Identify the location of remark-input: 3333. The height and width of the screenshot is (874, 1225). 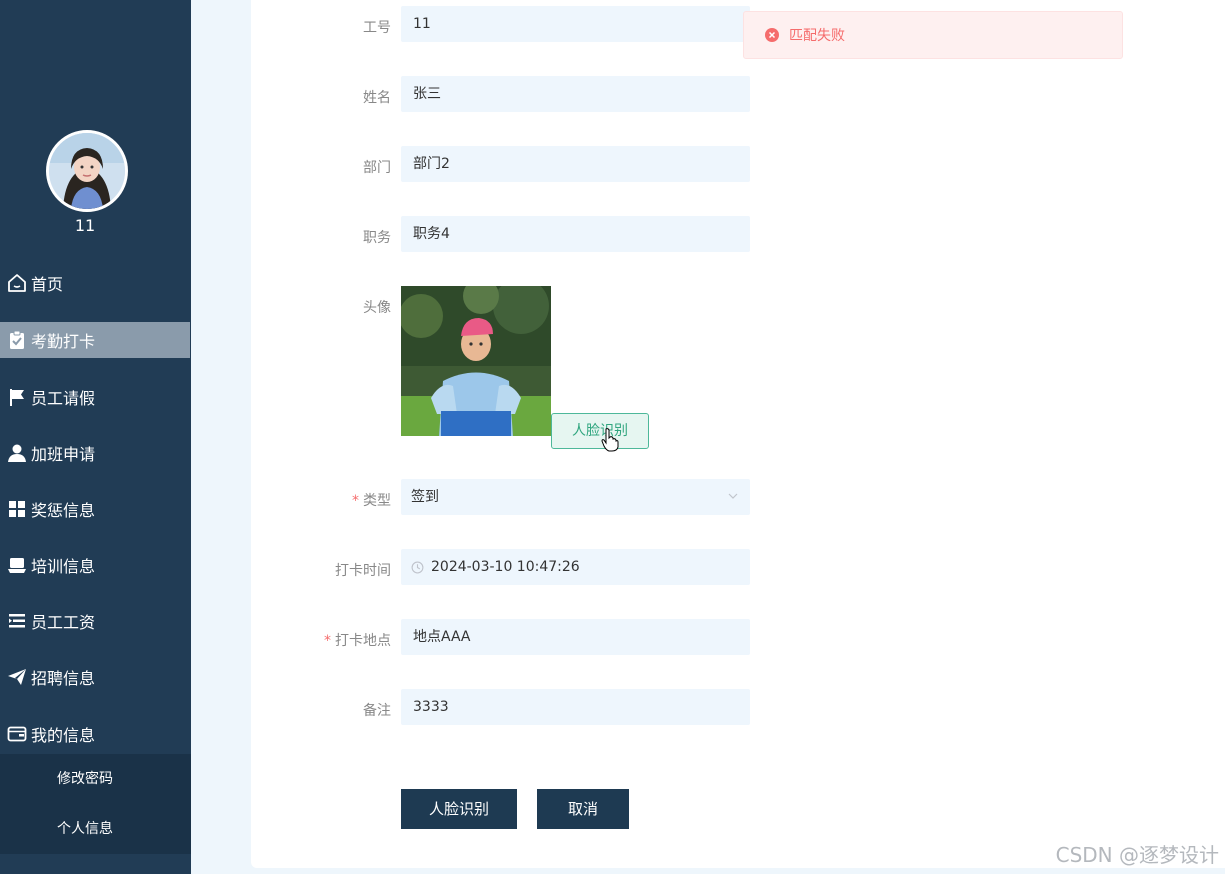
(575, 707).